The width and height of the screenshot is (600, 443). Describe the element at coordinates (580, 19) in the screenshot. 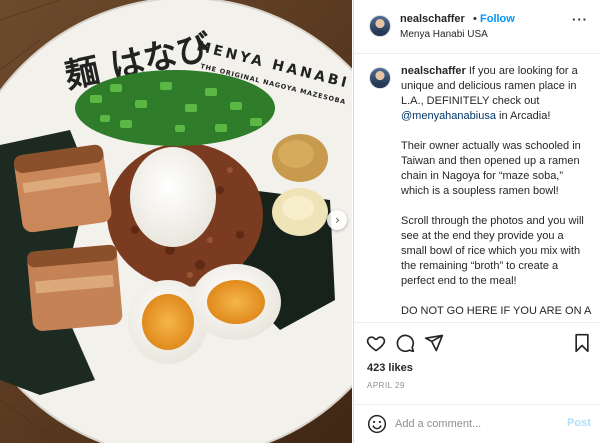

I see `more-options-icon: ···` at that location.